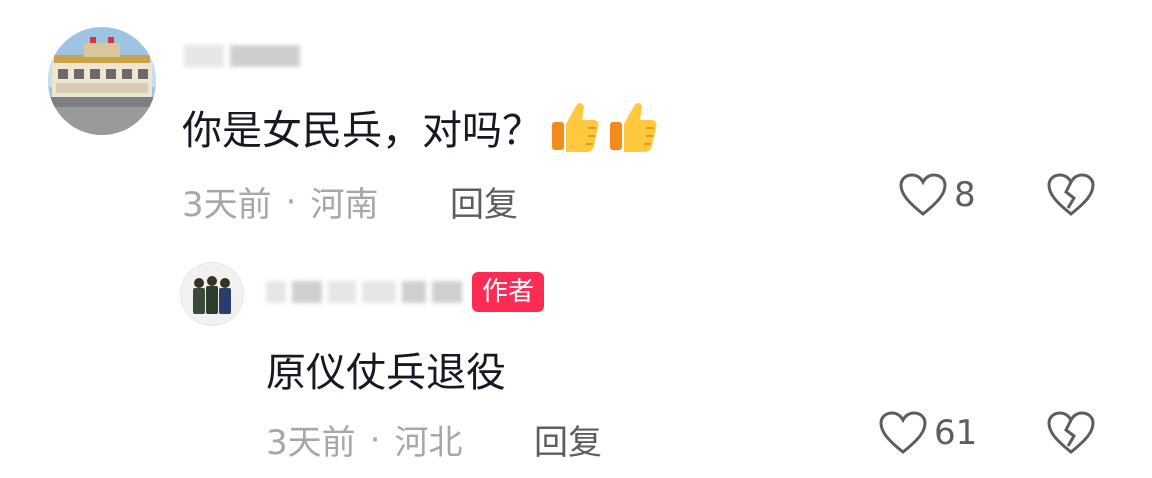 This screenshot has height=478, width=1152. I want to click on like-button: 8, so click(937, 195).